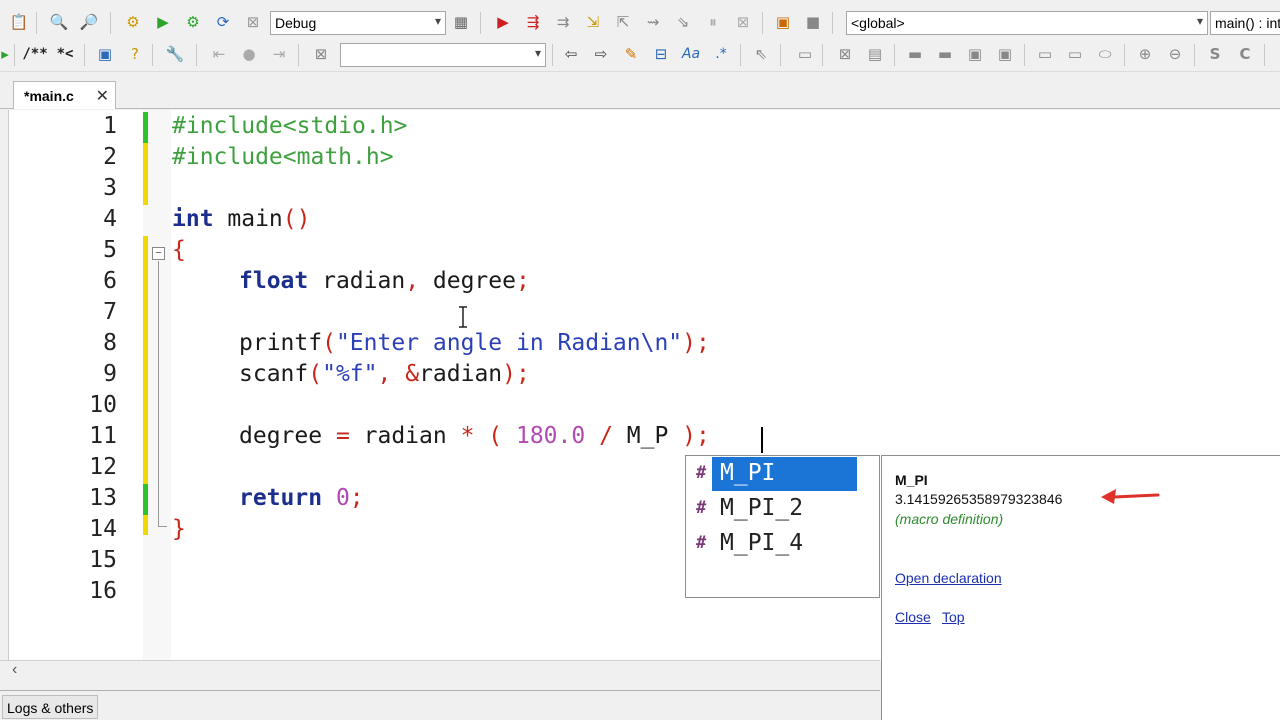 This screenshot has height=720, width=1280. I want to click on line-number: 3, so click(110, 188).